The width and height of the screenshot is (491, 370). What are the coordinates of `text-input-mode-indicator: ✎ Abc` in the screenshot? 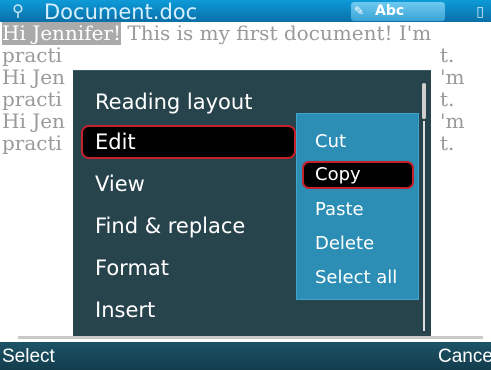 It's located at (398, 11).